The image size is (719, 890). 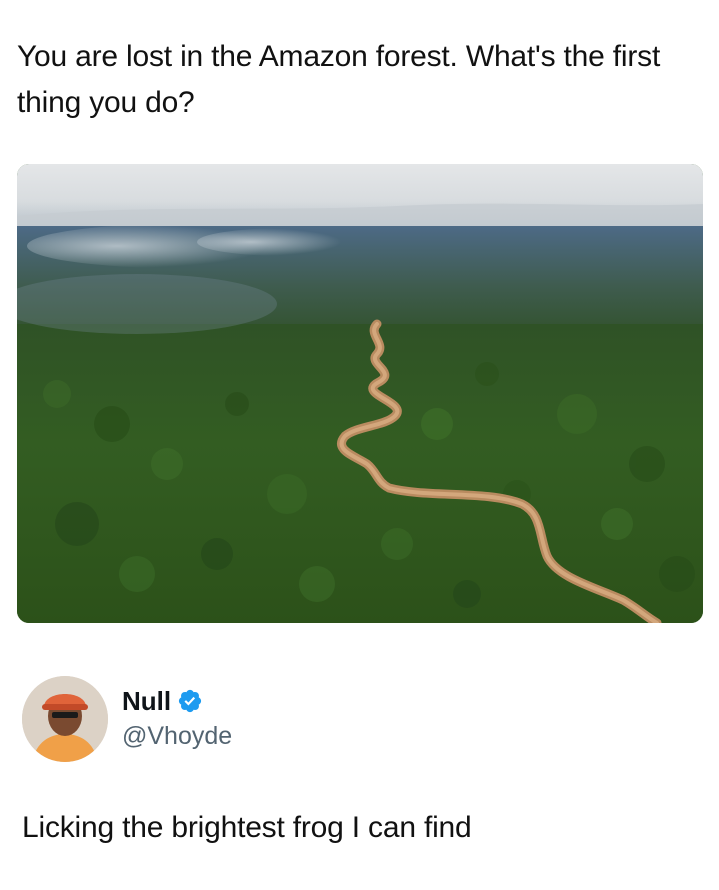 What do you see at coordinates (190, 701) in the screenshot?
I see `verified-badge-icon` at bounding box center [190, 701].